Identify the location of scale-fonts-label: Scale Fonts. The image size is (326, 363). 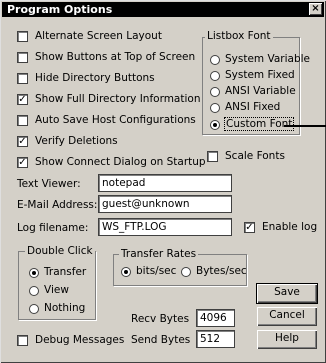
(255, 156).